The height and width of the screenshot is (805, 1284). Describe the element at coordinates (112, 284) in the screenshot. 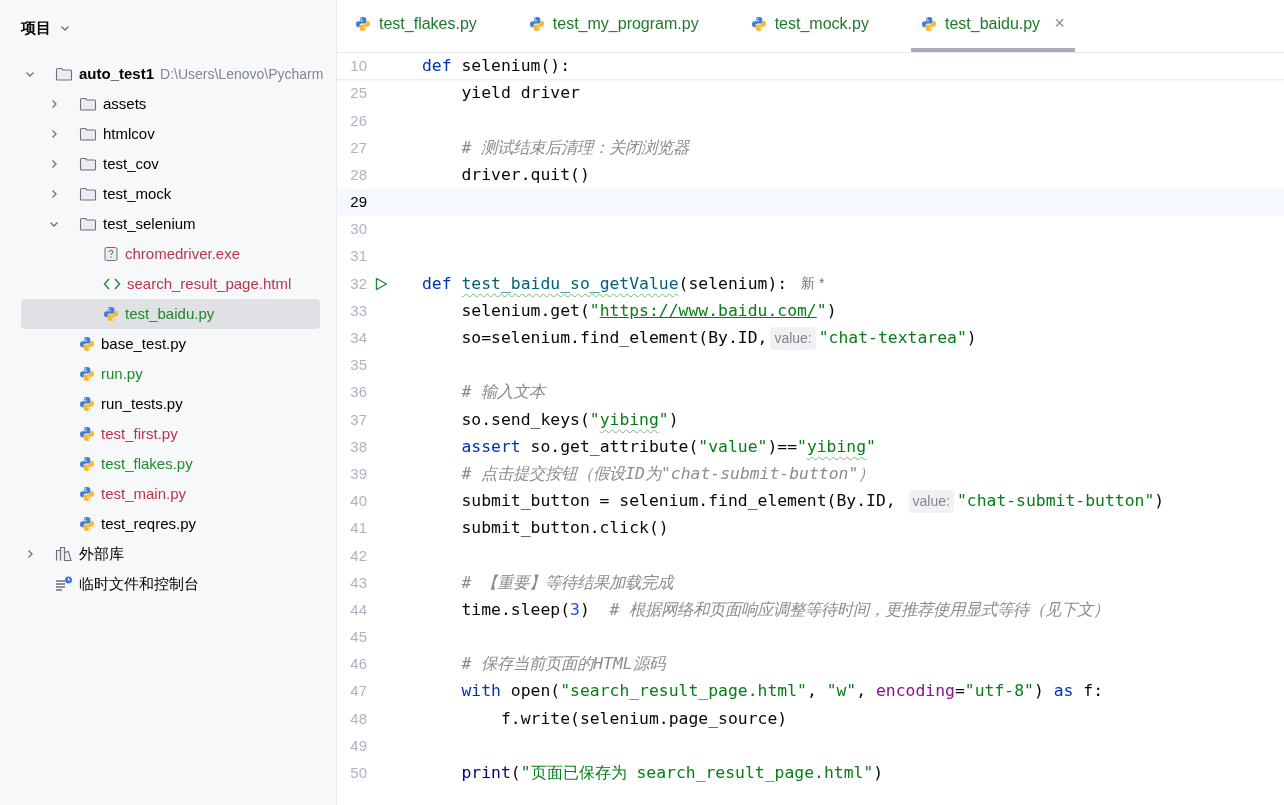

I see `code-brackets-icon` at that location.